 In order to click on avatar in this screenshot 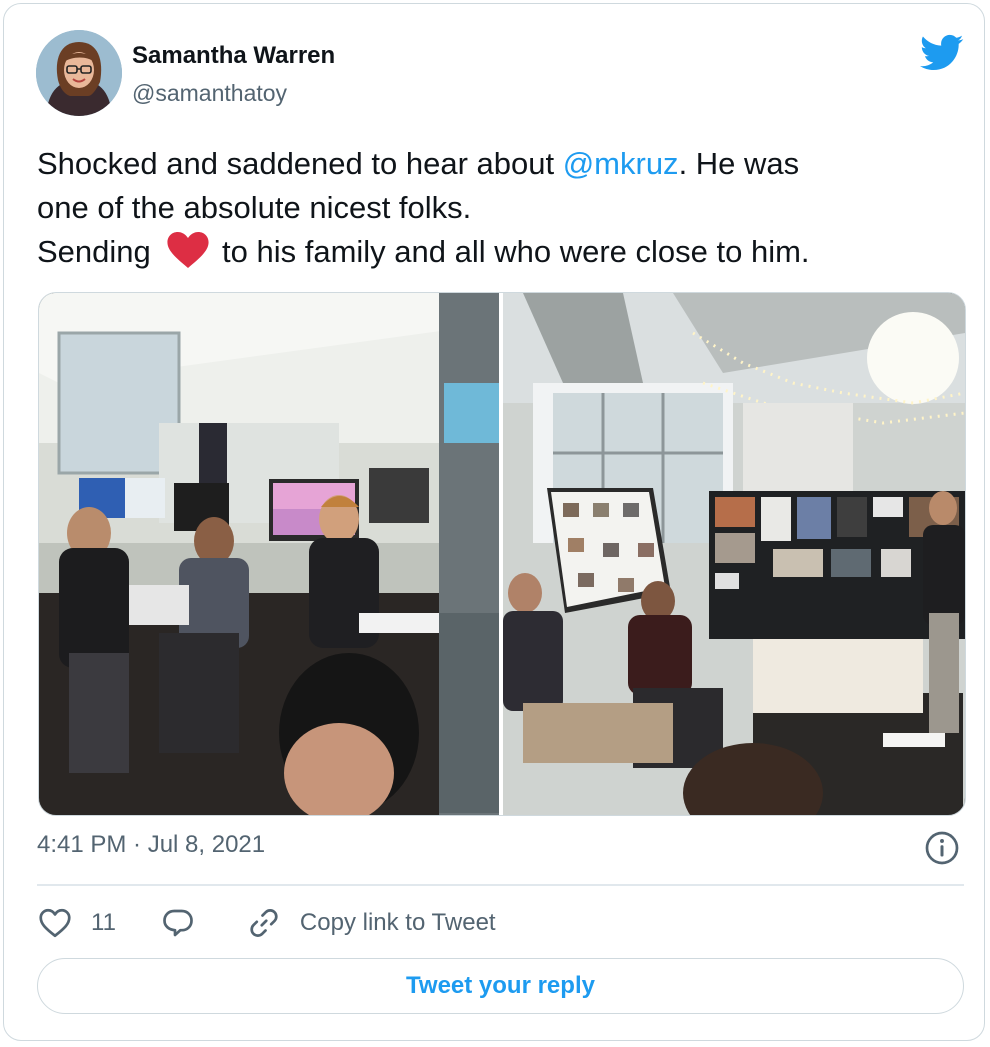, I will do `click(79, 73)`.